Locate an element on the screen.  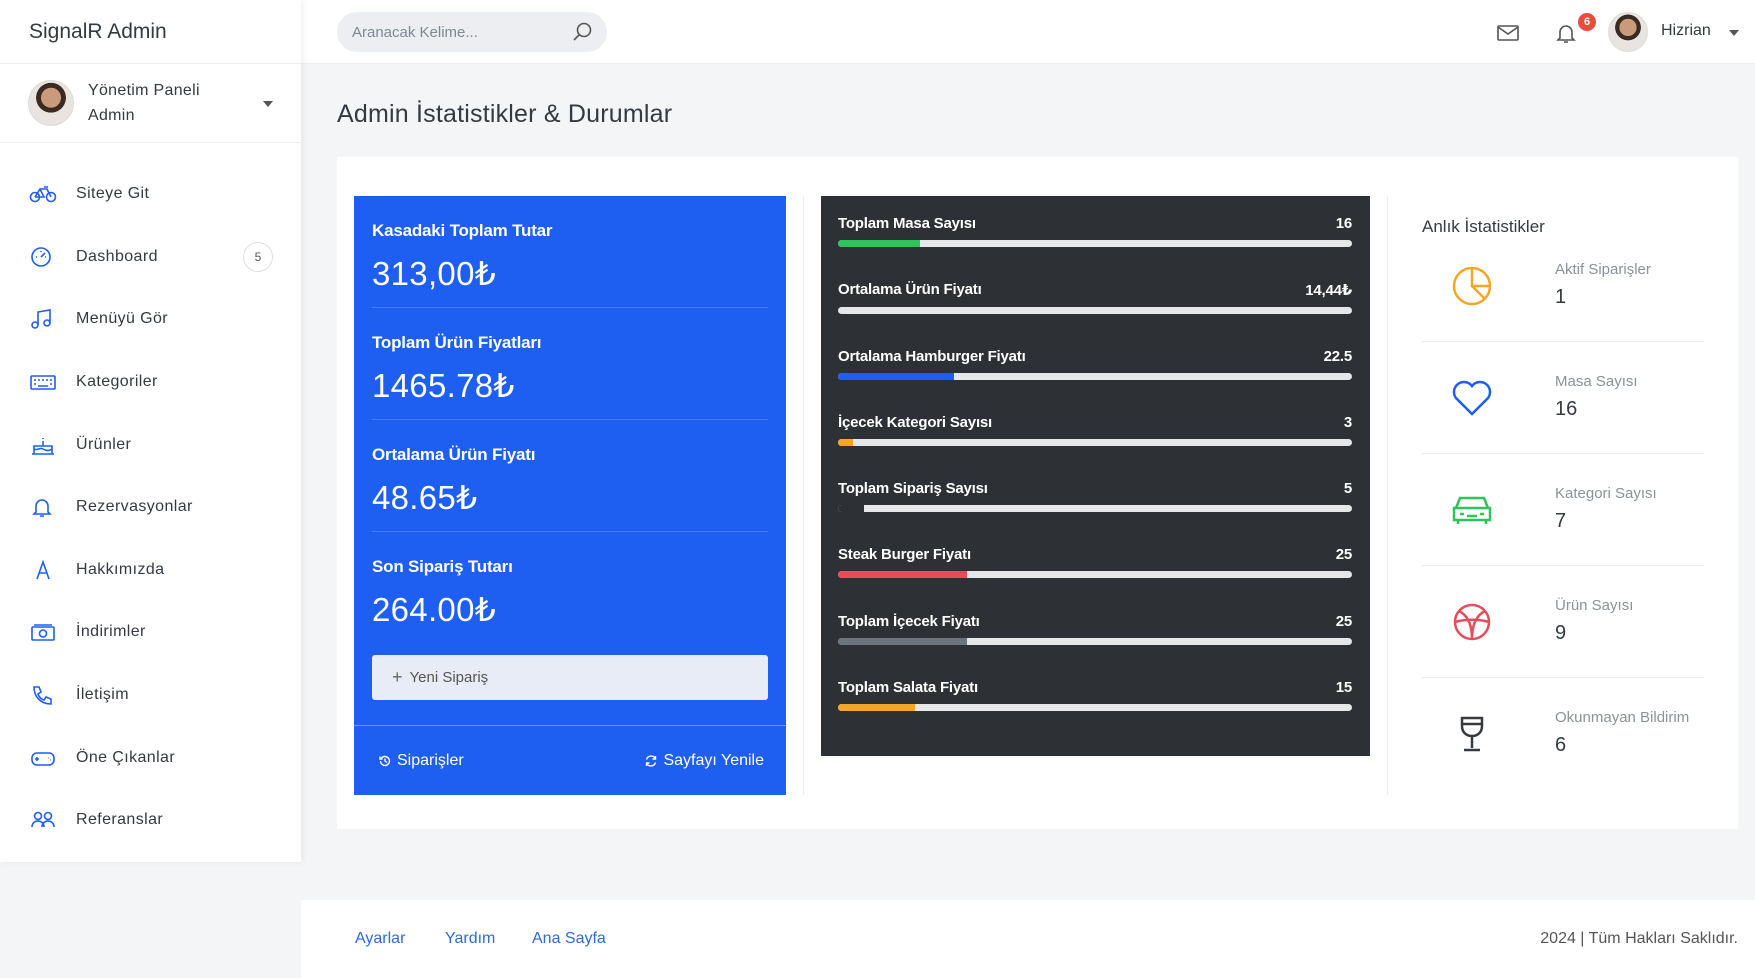
stat-value: 48.65₺ is located at coordinates (425, 497).